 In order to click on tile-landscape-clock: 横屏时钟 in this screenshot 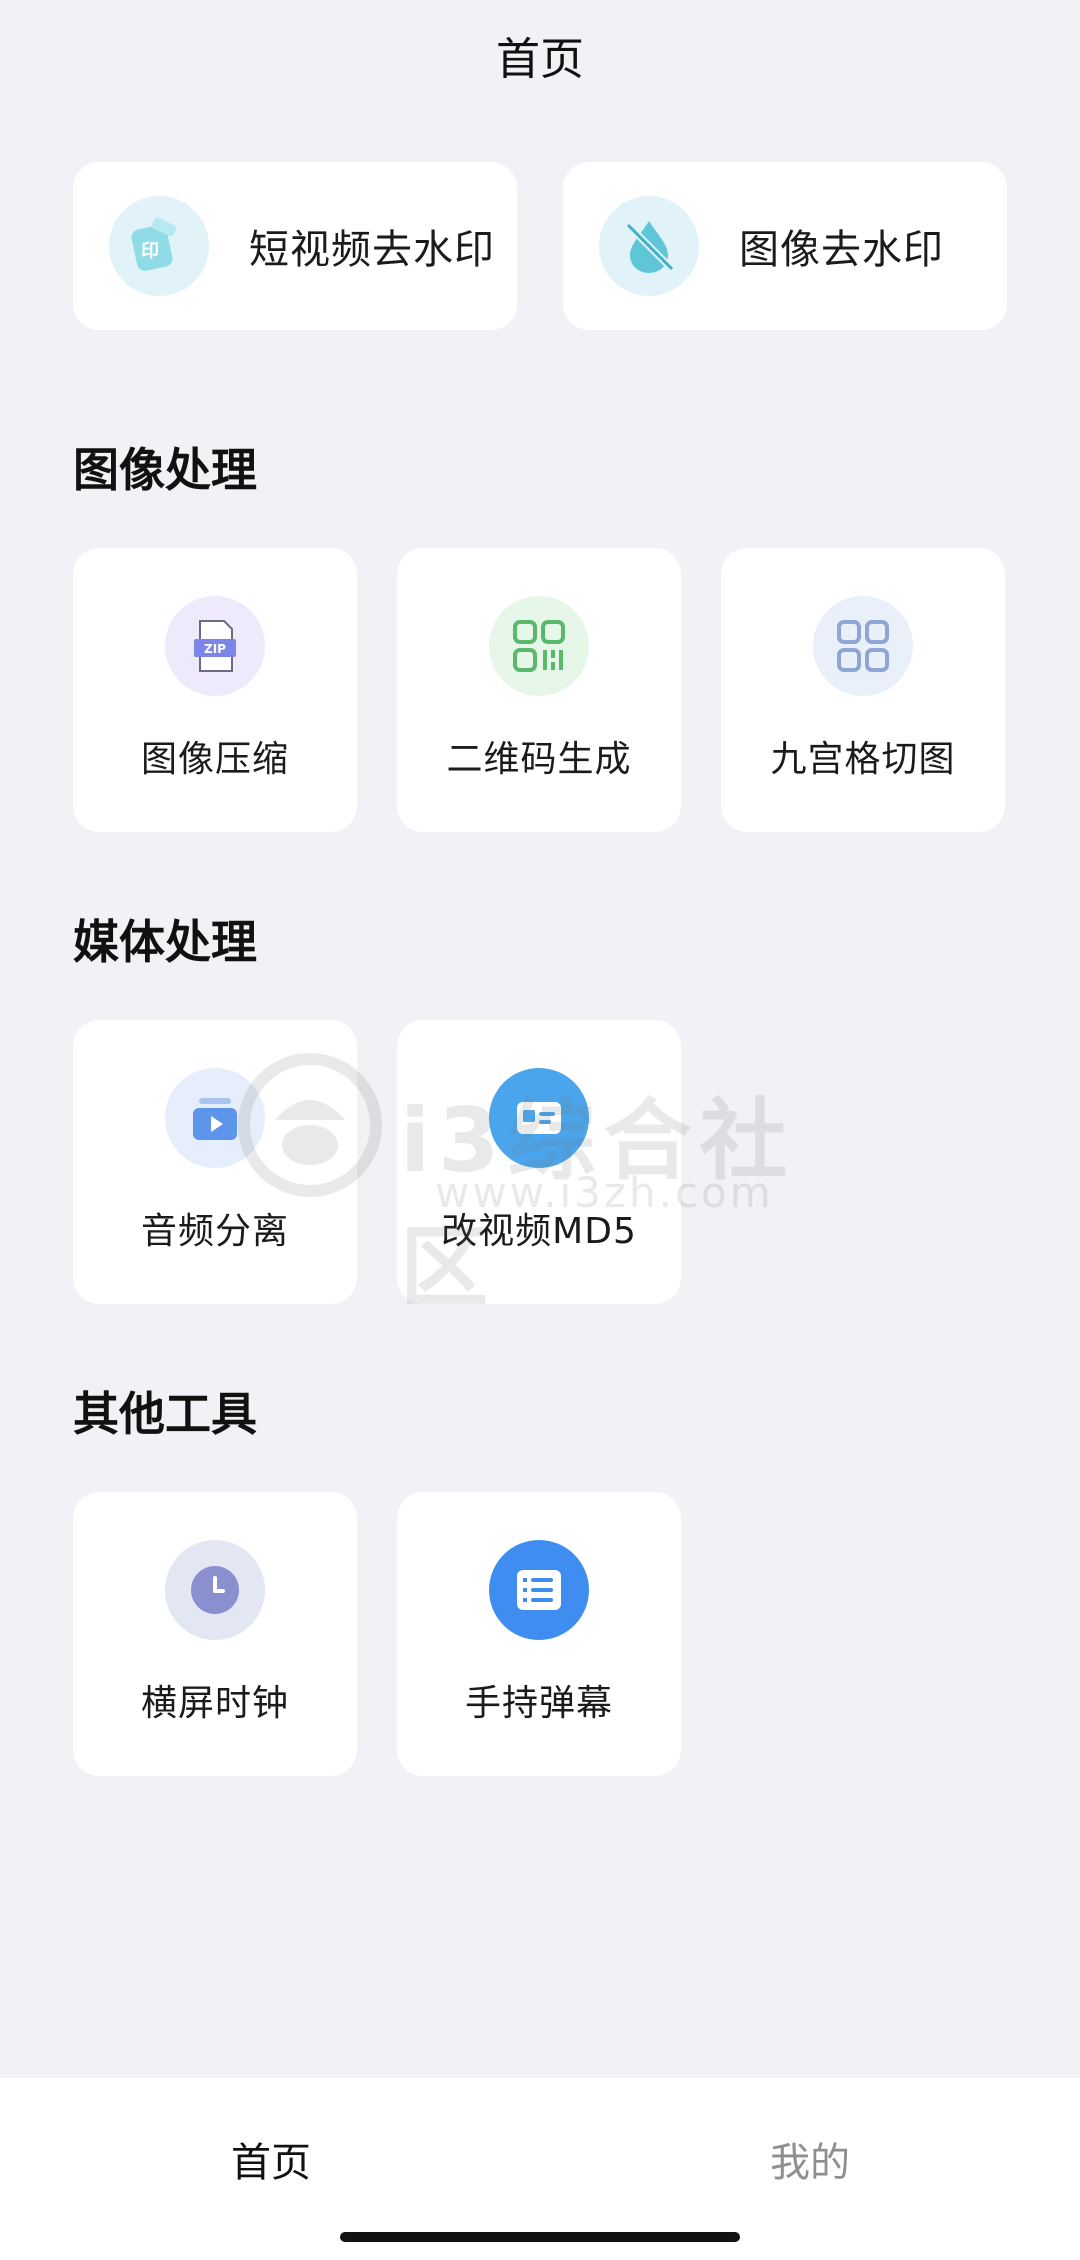, I will do `click(215, 1634)`.